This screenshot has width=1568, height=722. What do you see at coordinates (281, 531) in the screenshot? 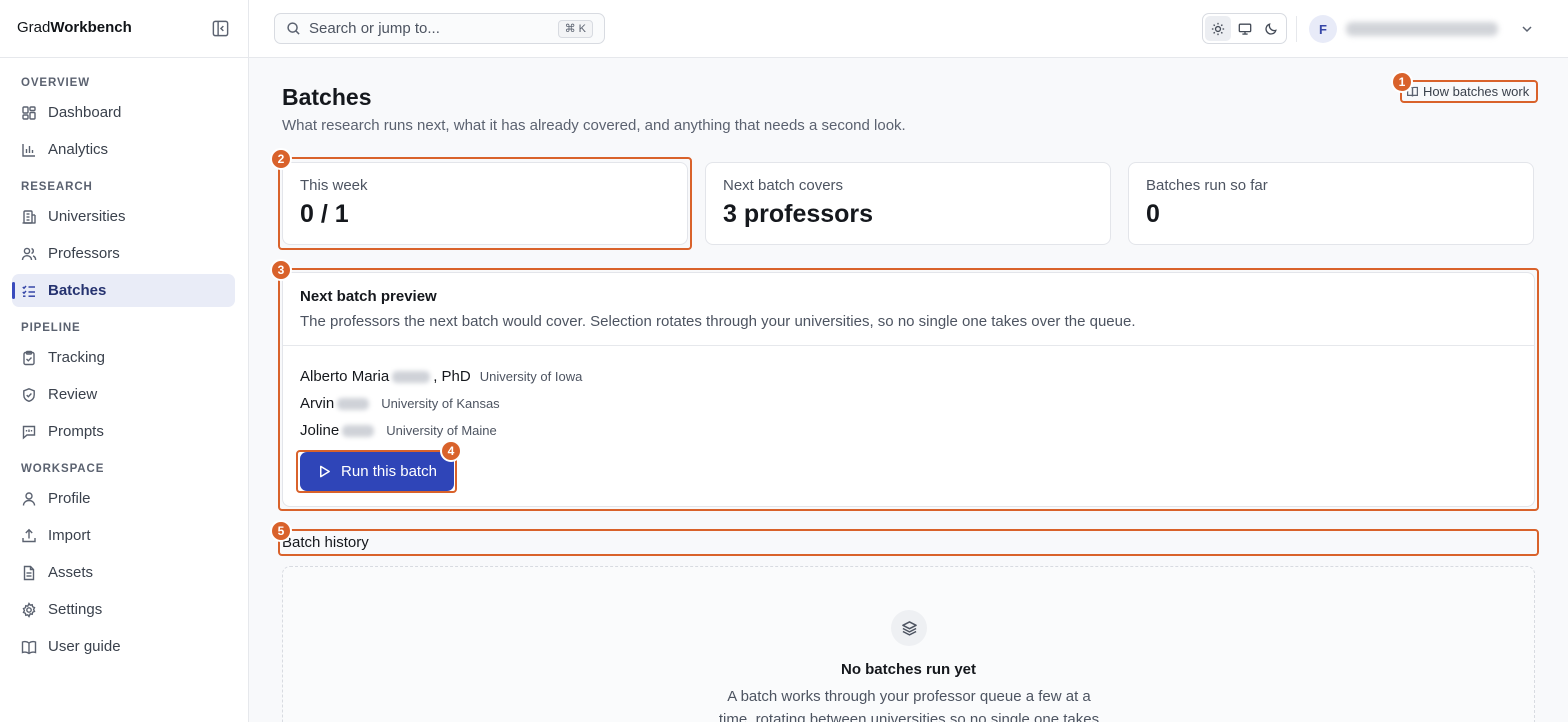
I see `annotation-badge-5: 5` at bounding box center [281, 531].